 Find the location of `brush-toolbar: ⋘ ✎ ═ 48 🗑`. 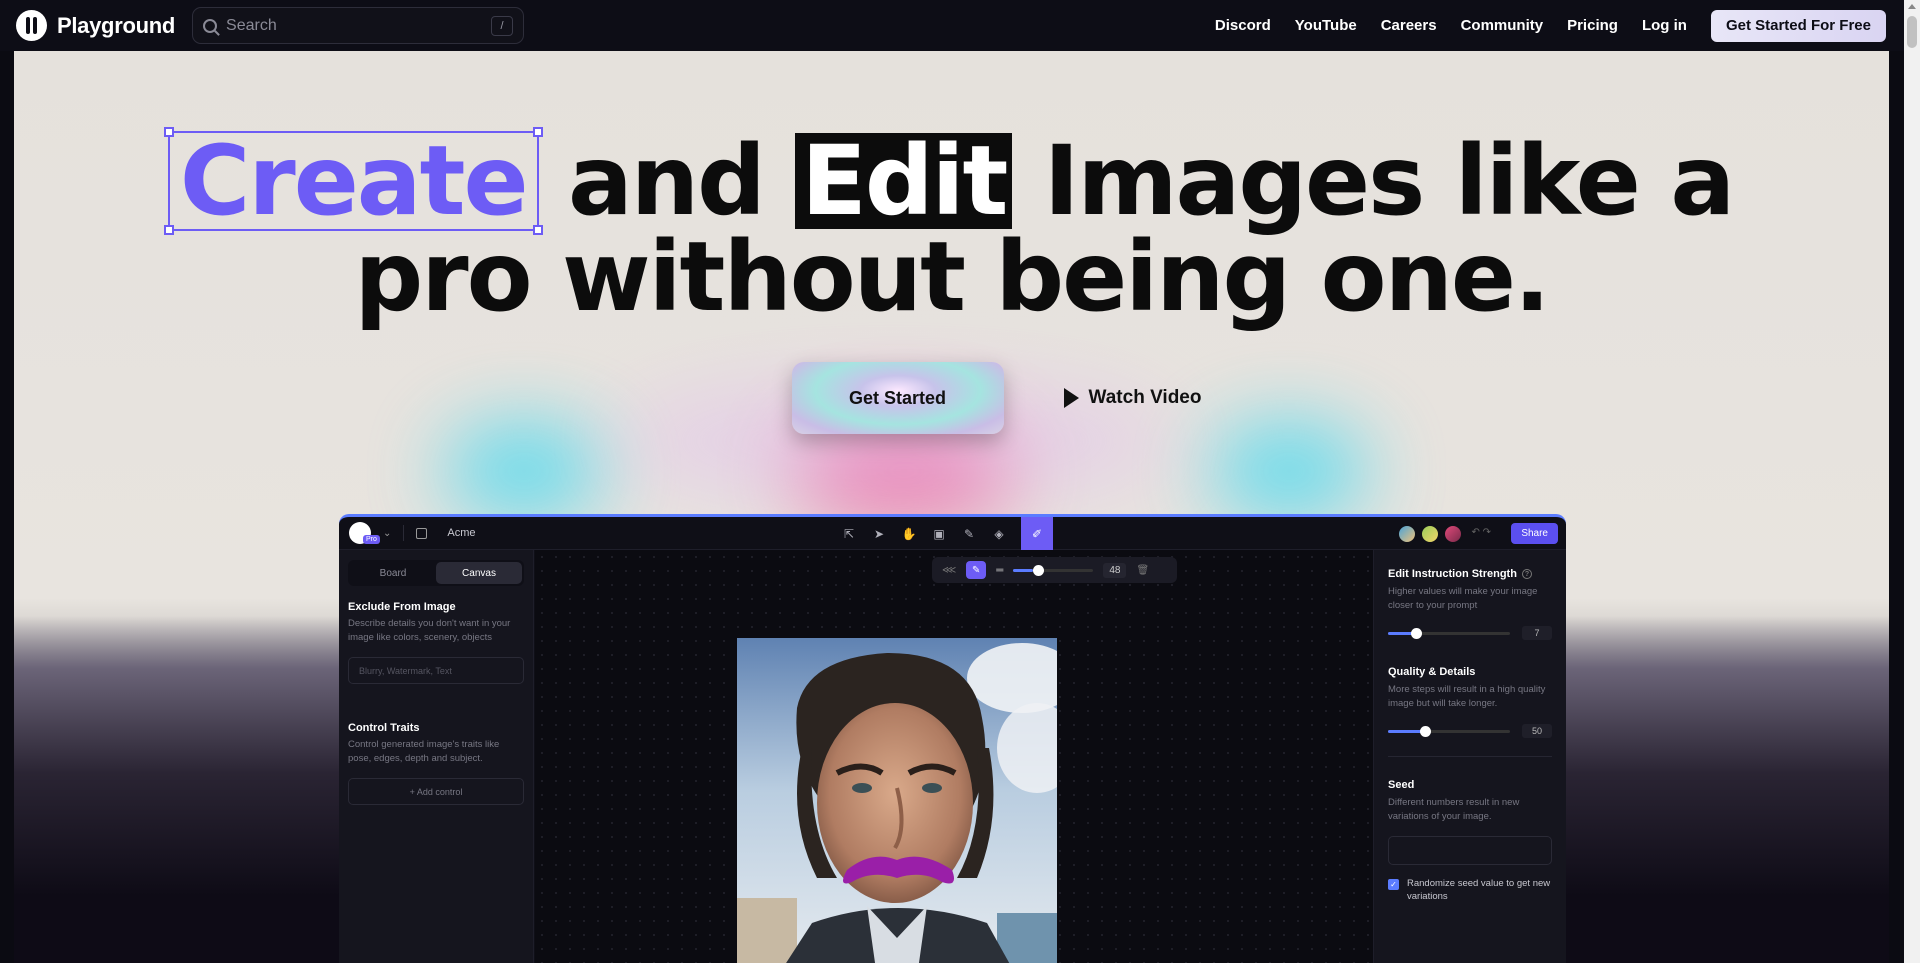

brush-toolbar: ⋘ ✎ ═ 48 🗑 is located at coordinates (1054, 570).